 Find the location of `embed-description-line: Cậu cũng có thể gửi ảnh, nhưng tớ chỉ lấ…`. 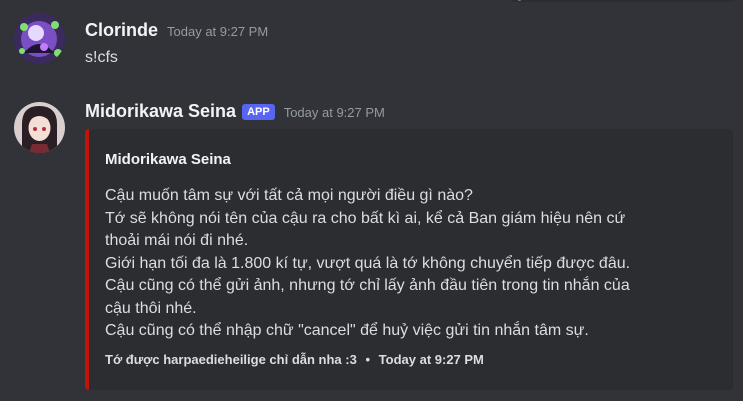

embed-description-line: Cậu cũng có thể gửi ảnh, nhưng tớ chỉ lấ… is located at coordinates (367, 285).